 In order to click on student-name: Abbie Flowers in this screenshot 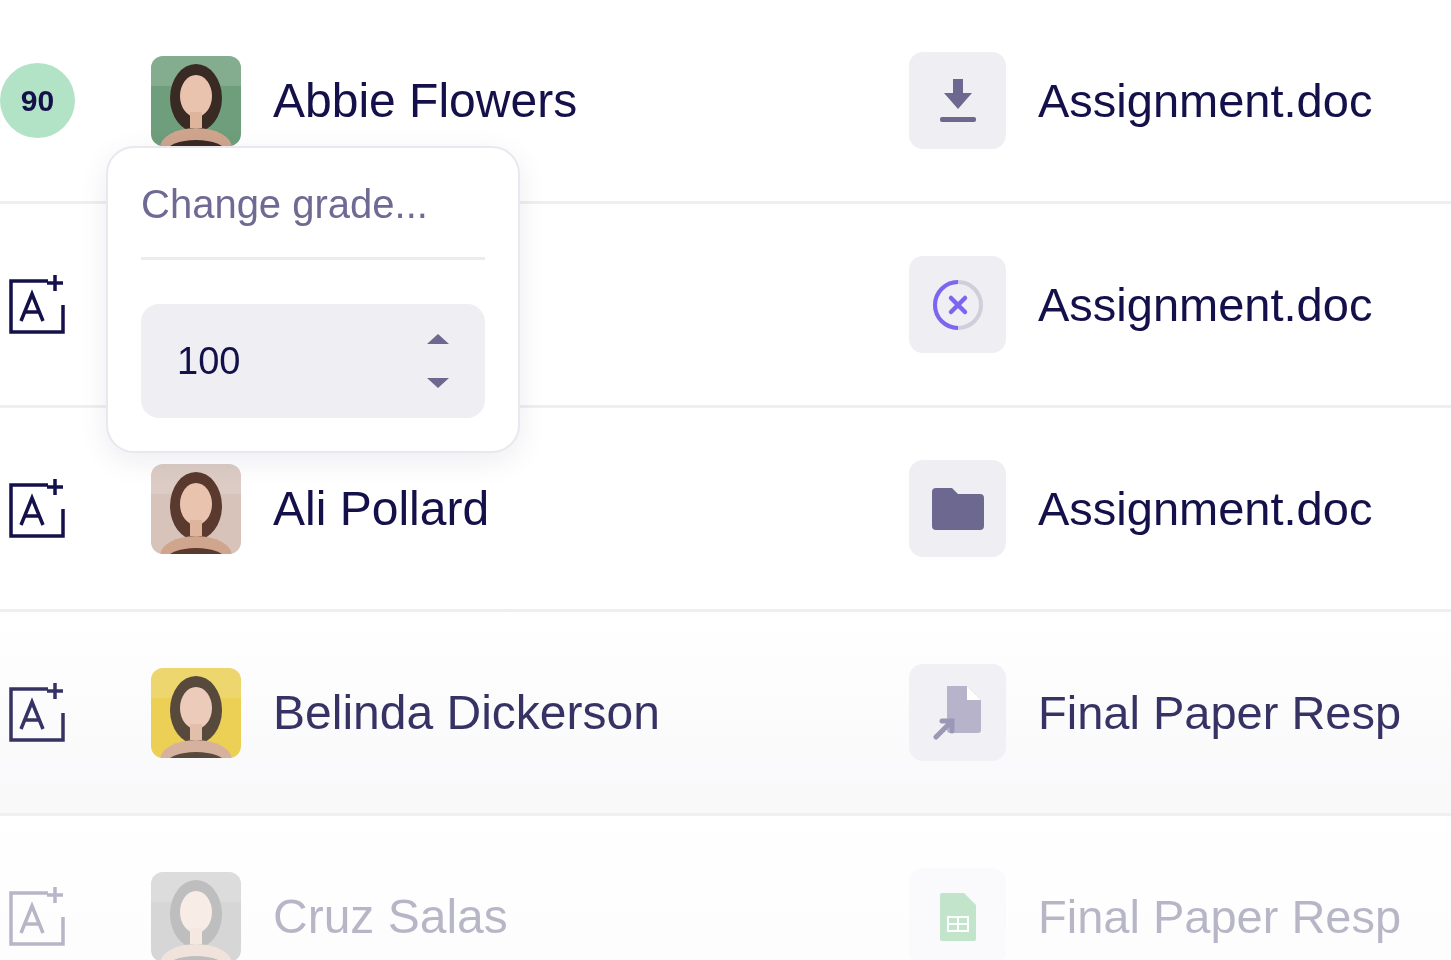, I will do `click(425, 100)`.